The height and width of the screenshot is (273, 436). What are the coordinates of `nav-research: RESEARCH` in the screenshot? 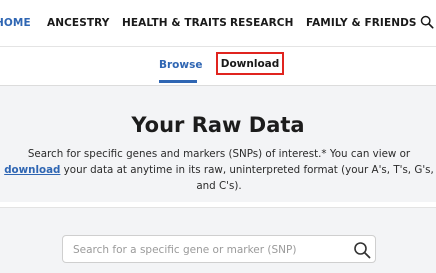 It's located at (262, 23).